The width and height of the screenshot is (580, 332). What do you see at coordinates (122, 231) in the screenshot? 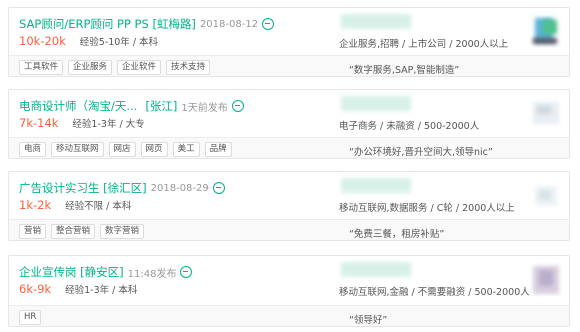
I see `tag: 数字营销` at bounding box center [122, 231].